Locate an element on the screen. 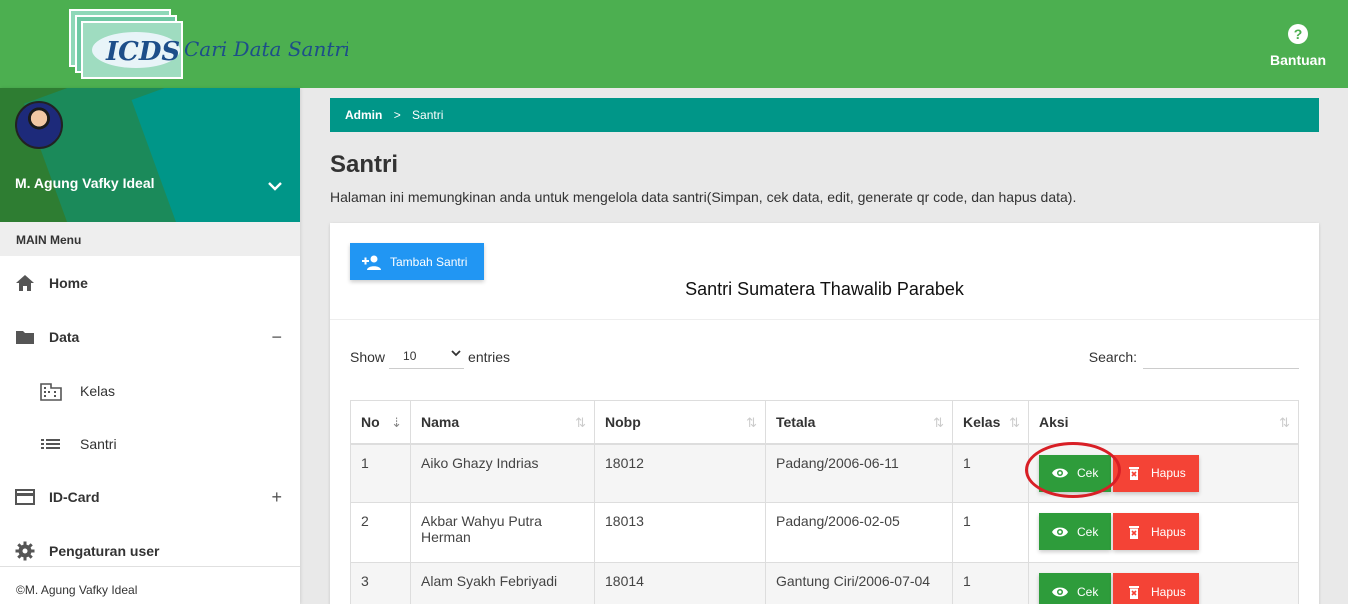 Image resolution: width=1348 pixels, height=604 pixels. sidebar-item-kelas: Kelas is located at coordinates (150, 390).